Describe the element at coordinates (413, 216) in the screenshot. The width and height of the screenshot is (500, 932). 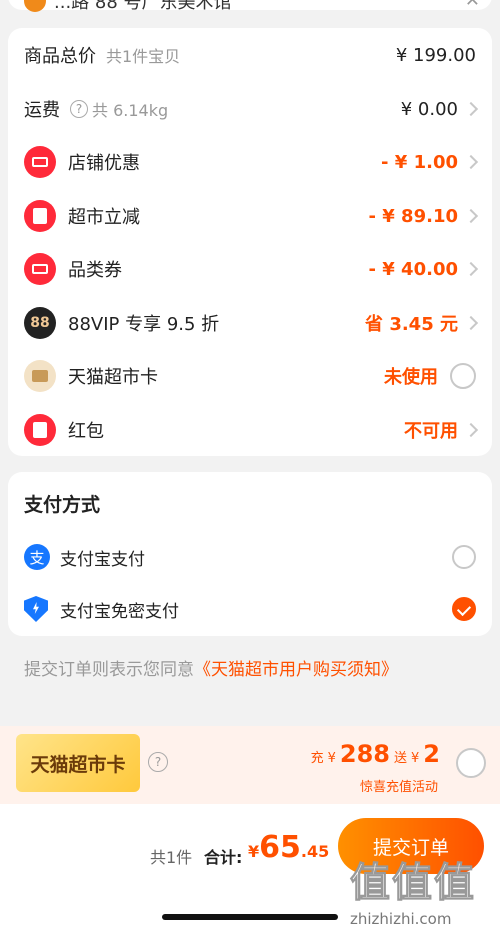
I see `market-discount-value: - ¥ 89.10` at that location.